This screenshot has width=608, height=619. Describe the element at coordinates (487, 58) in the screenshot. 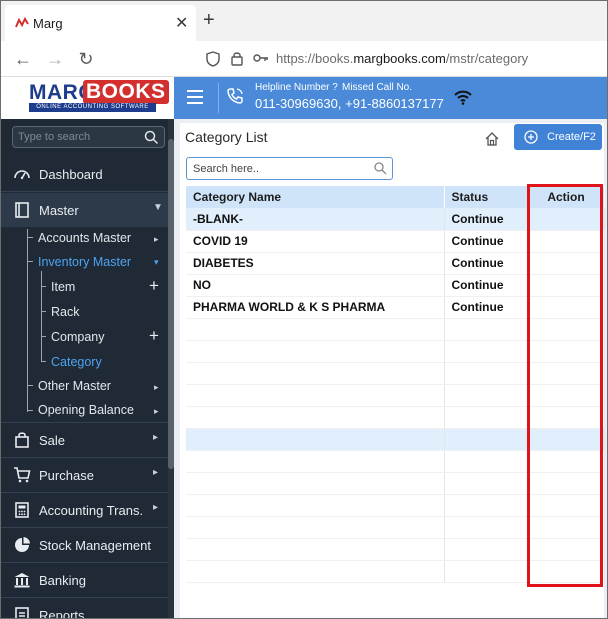

I see `url-path: /mstr/category` at that location.